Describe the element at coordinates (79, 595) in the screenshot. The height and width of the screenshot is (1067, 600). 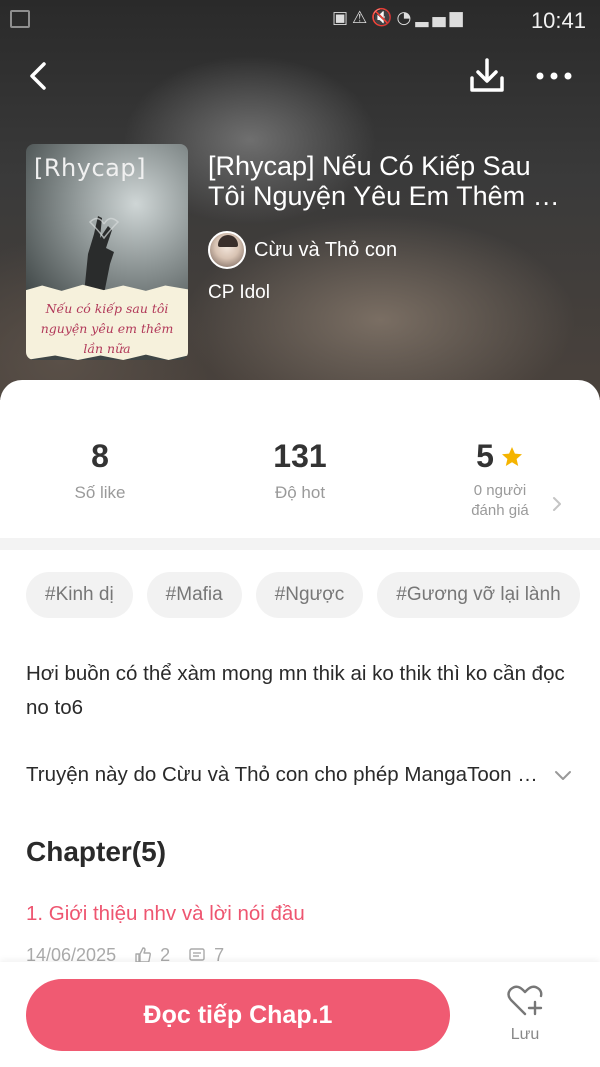
I see `tag-chip: #Kinh dị` at that location.